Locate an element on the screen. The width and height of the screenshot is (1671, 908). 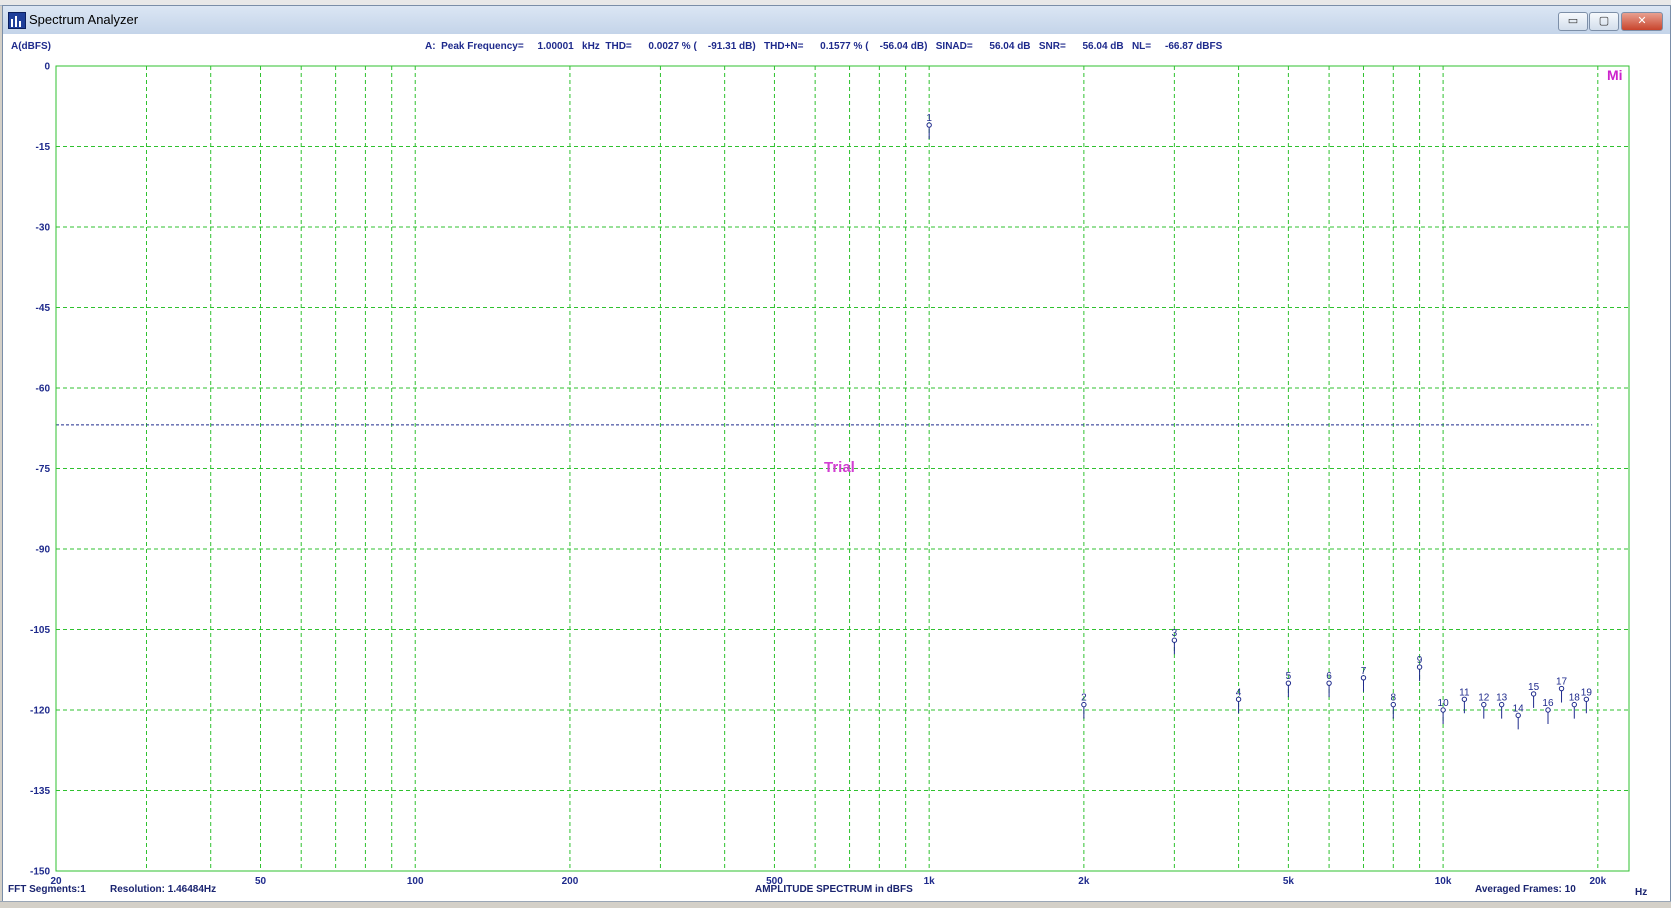
y-tick-label: -60 is located at coordinates (43, 389).